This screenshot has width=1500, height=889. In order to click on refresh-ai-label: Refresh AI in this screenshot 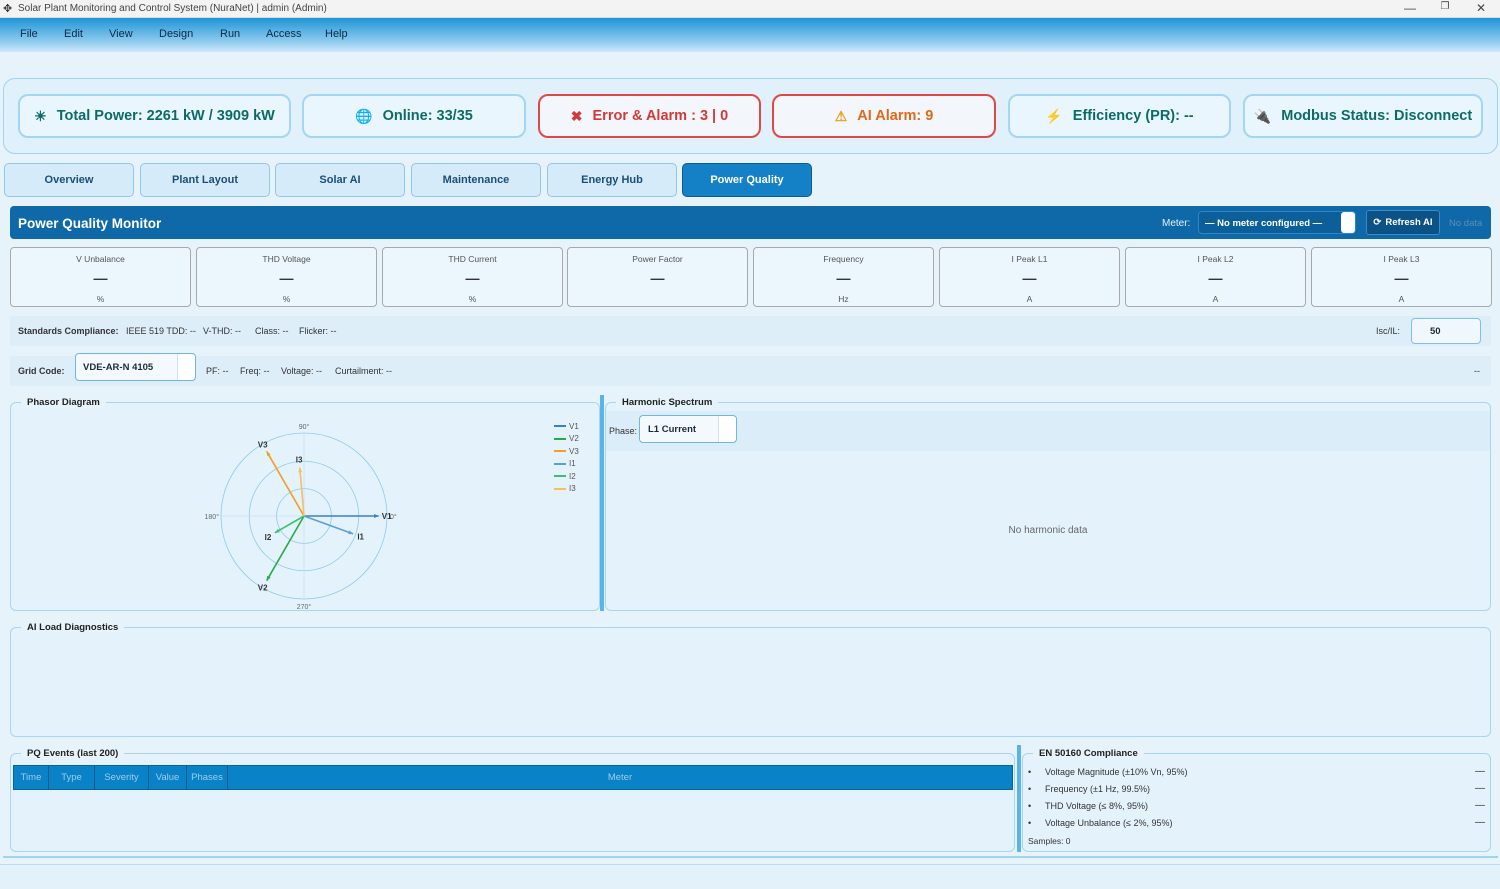, I will do `click(1409, 222)`.